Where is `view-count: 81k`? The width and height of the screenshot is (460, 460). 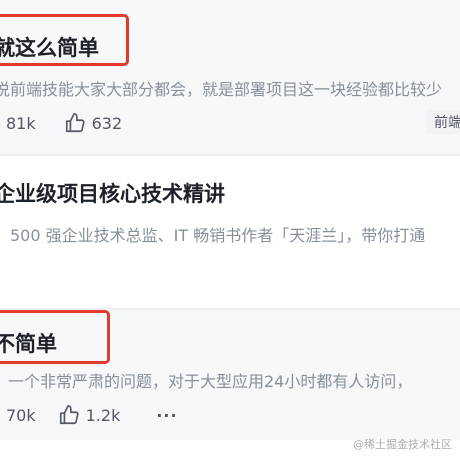 view-count: 81k is located at coordinates (21, 123).